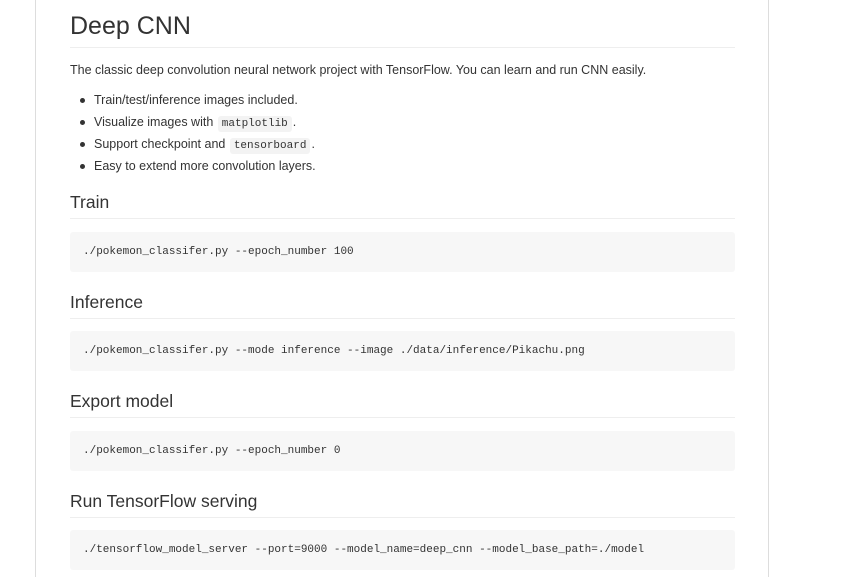 The height and width of the screenshot is (577, 856). What do you see at coordinates (160, 144) in the screenshot?
I see `feature-text: Support checkpoint and` at bounding box center [160, 144].